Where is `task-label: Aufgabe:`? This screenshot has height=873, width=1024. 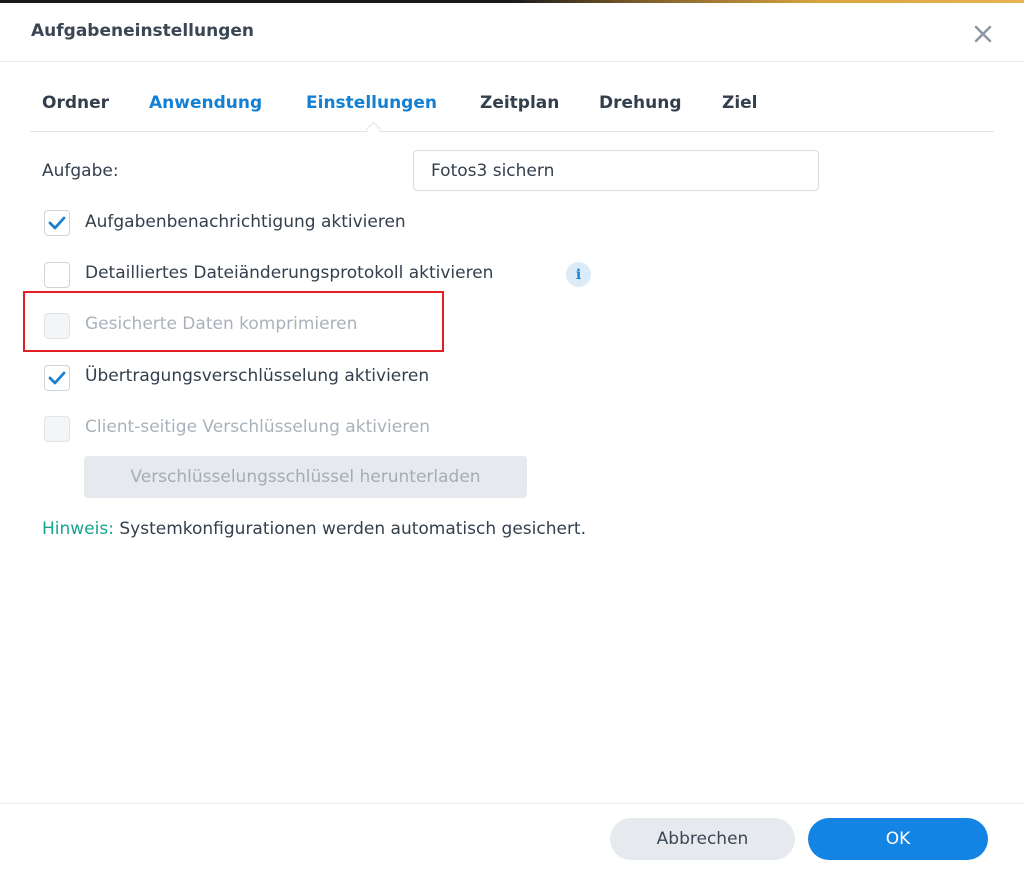
task-label: Aufgabe: is located at coordinates (80, 171).